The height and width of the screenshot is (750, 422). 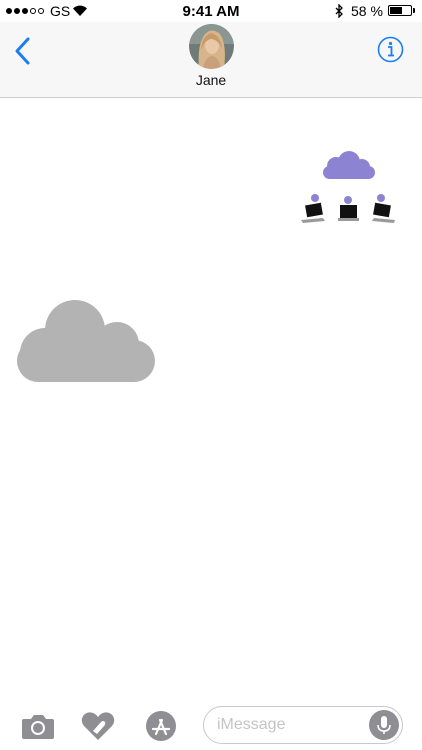 I want to click on conversation-header: Jane, so click(x=211, y=60).